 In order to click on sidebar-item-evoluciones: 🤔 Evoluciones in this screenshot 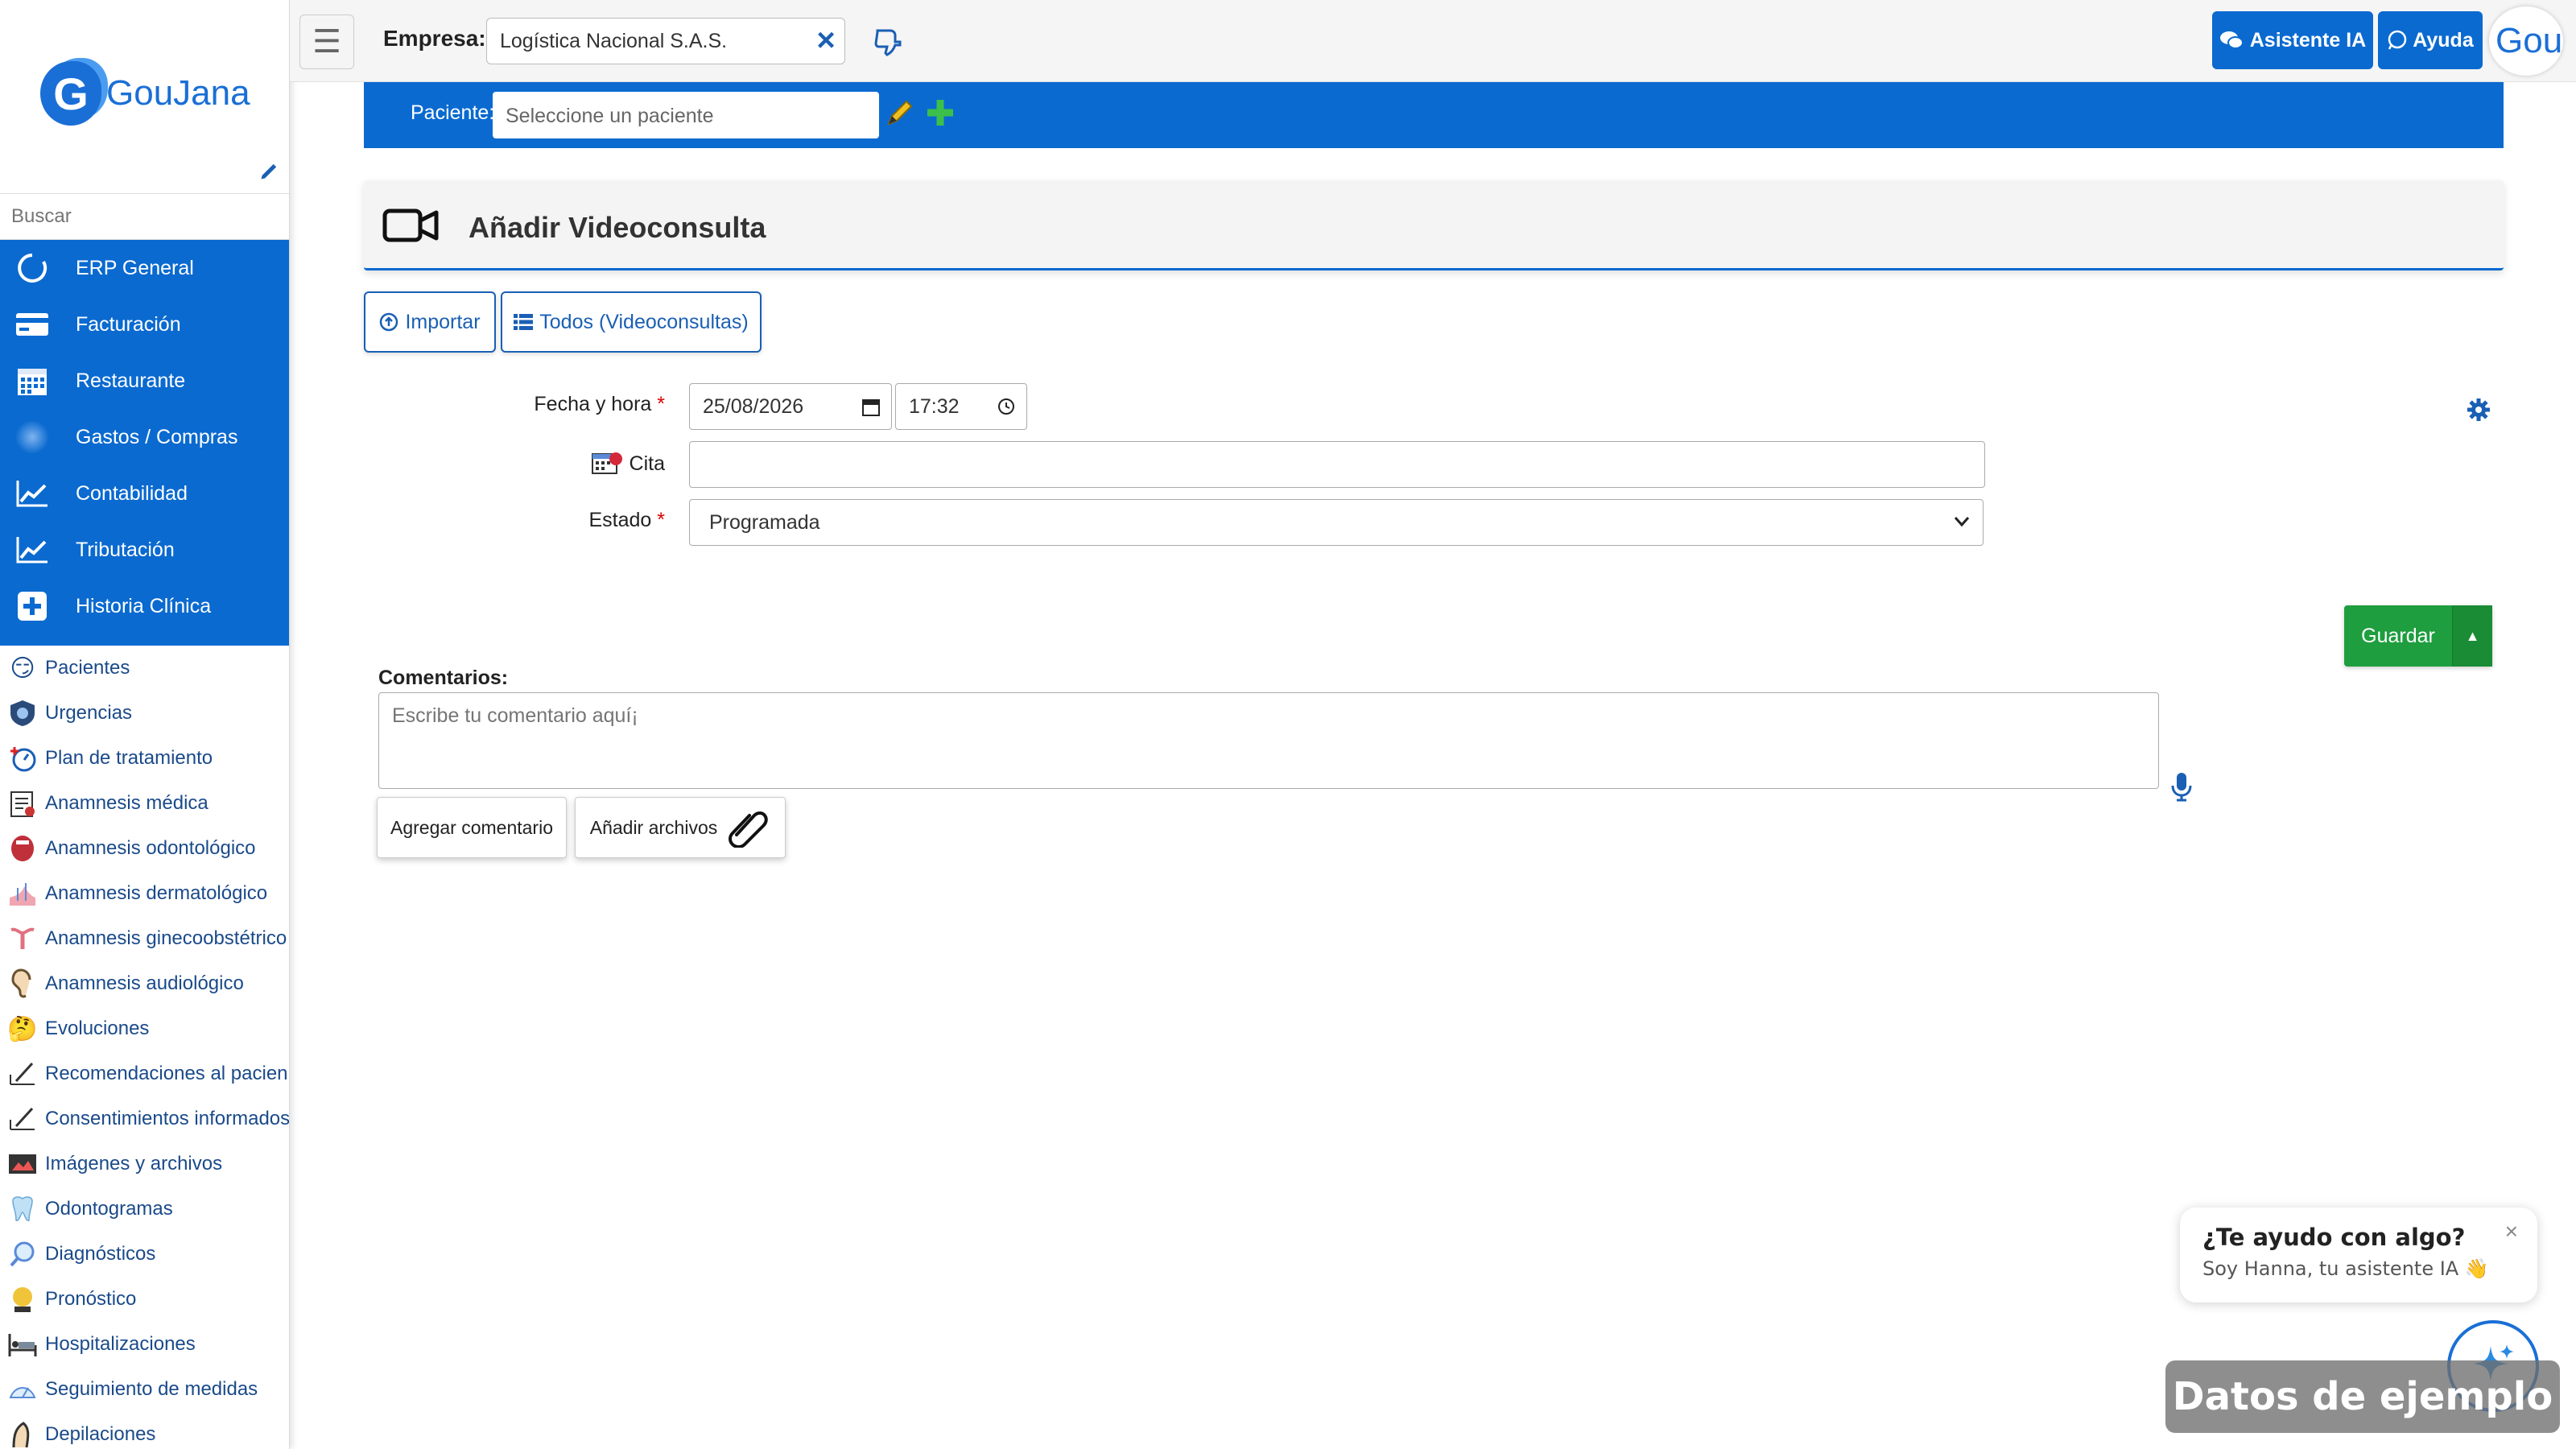, I will do `click(144, 1028)`.